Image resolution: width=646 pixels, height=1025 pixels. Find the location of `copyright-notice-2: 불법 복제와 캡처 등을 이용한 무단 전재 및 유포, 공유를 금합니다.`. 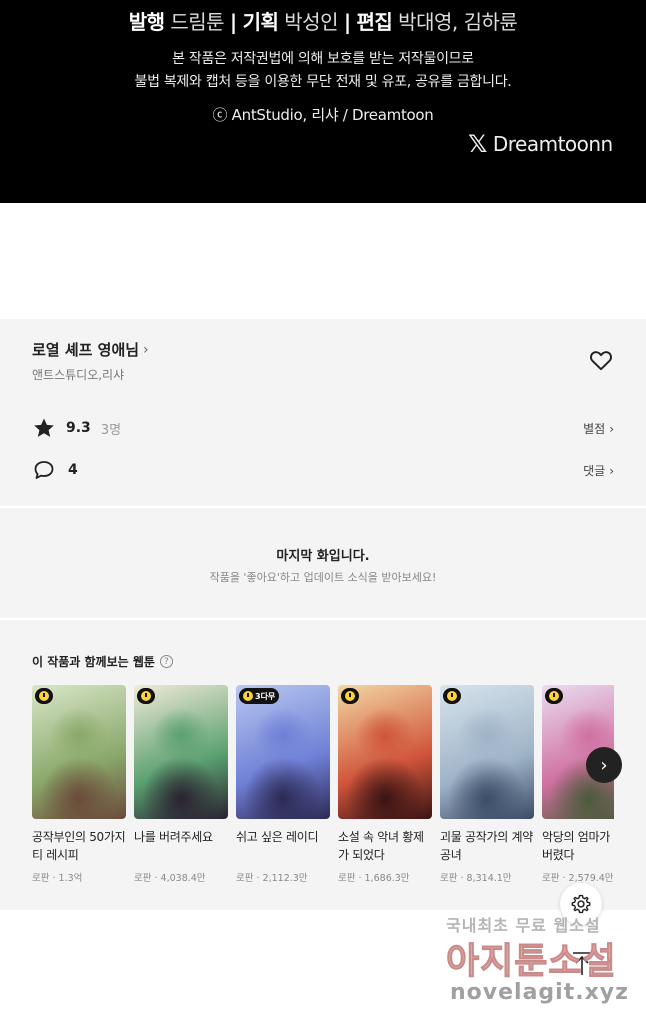

copyright-notice-2: 불법 복제와 캡처 등을 이용한 무단 전재 및 유포, 공유를 금합니다. is located at coordinates (323, 82).